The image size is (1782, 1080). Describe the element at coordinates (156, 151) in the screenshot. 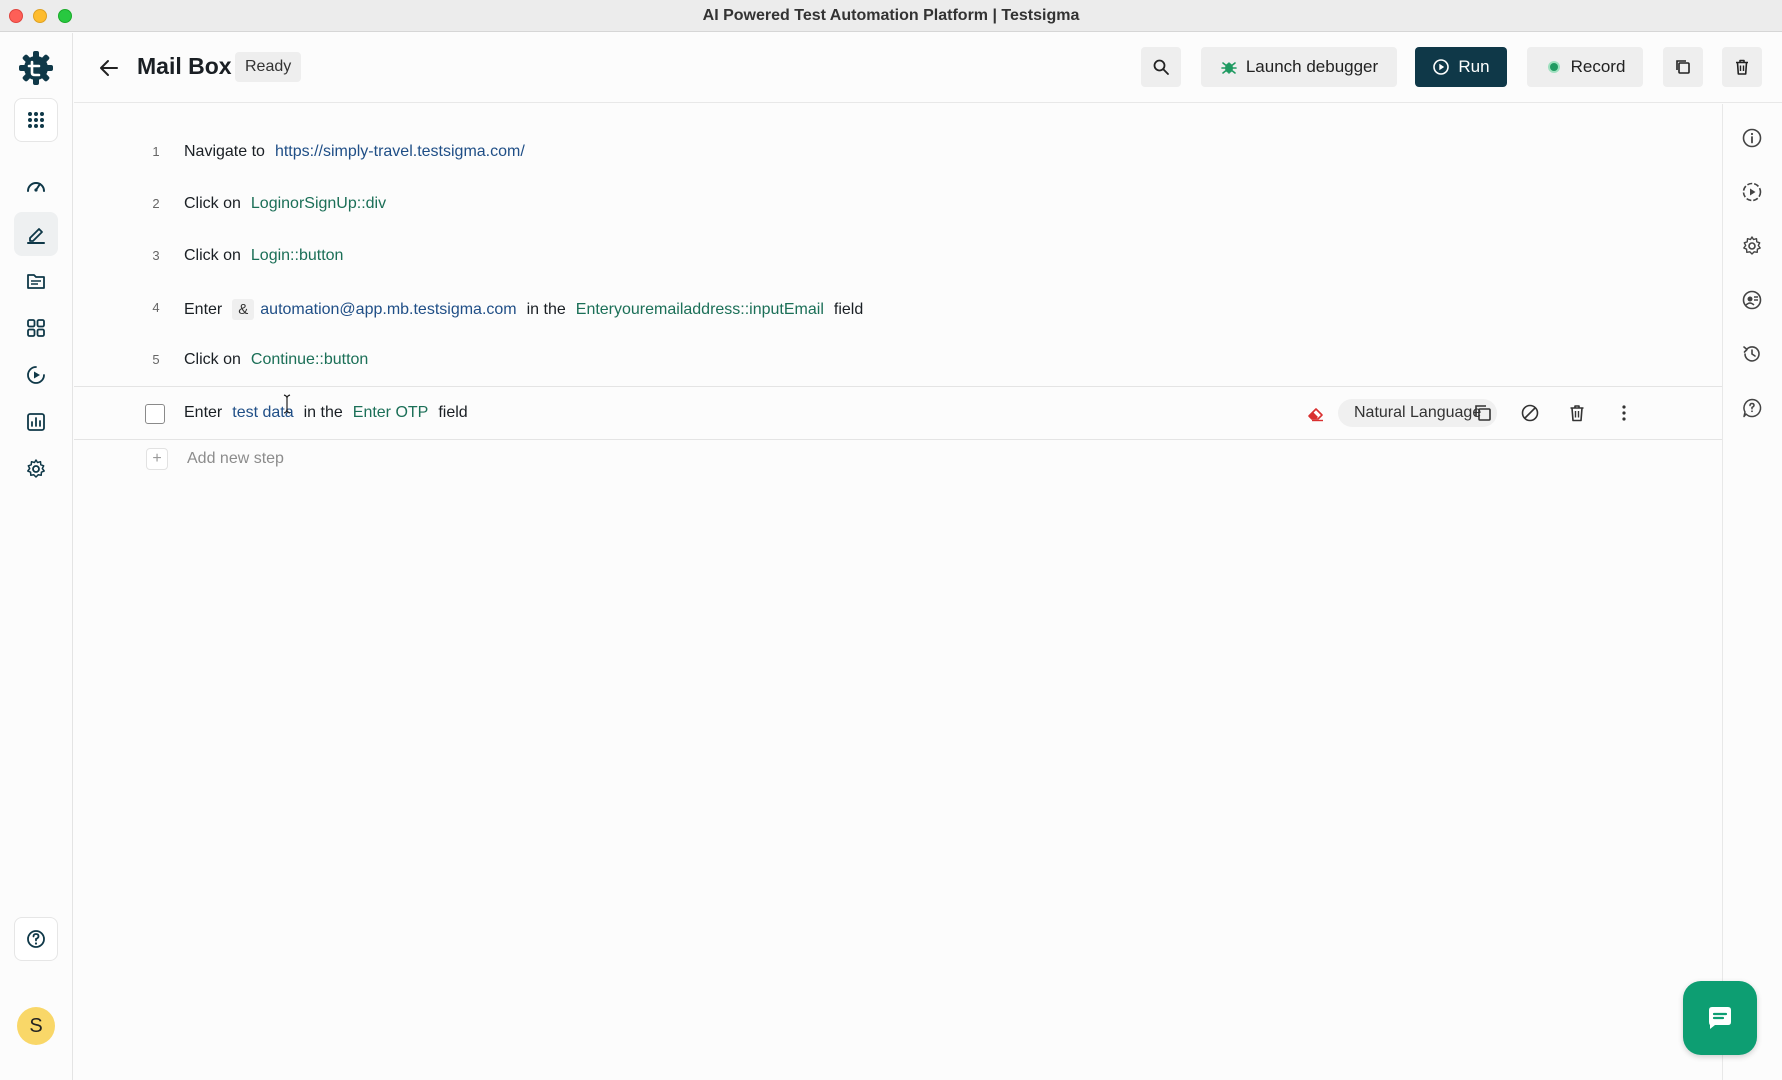

I see `step-number: 1` at that location.